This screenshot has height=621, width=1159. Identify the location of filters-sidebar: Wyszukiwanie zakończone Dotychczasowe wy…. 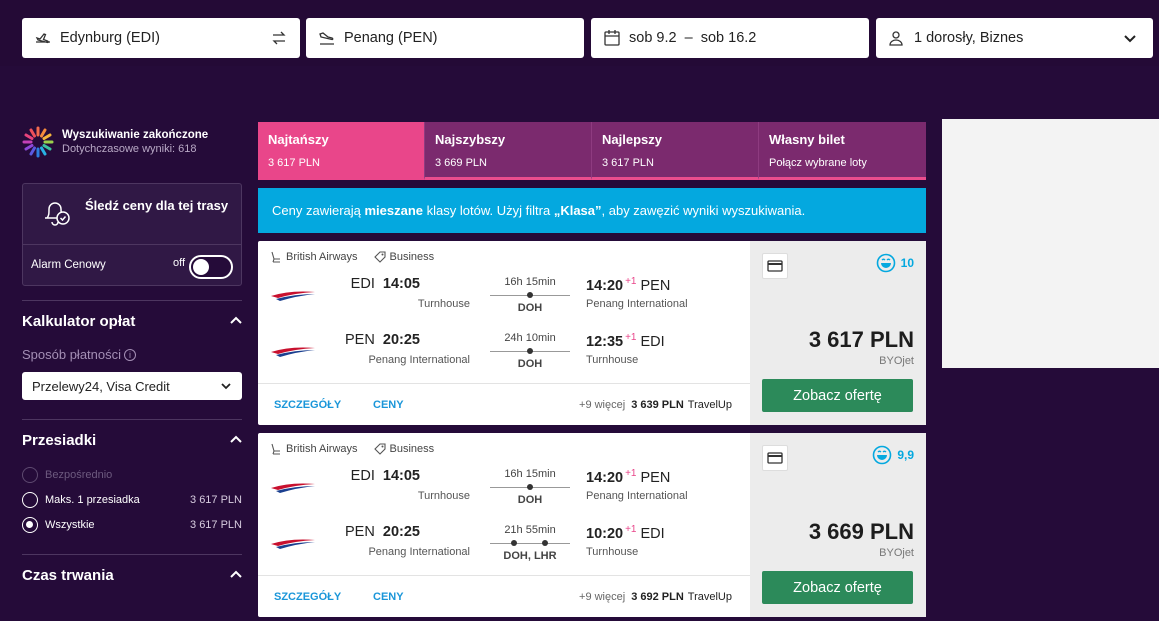
(132, 357).